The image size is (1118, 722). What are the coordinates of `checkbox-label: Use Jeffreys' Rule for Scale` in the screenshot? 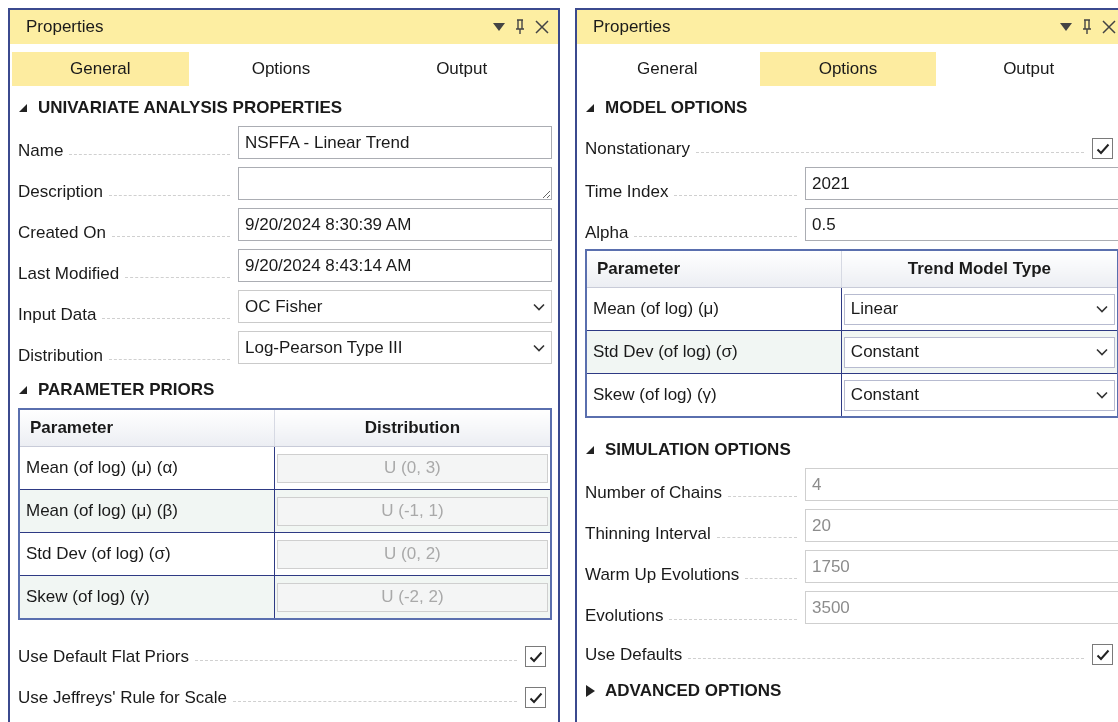 It's located at (122, 698).